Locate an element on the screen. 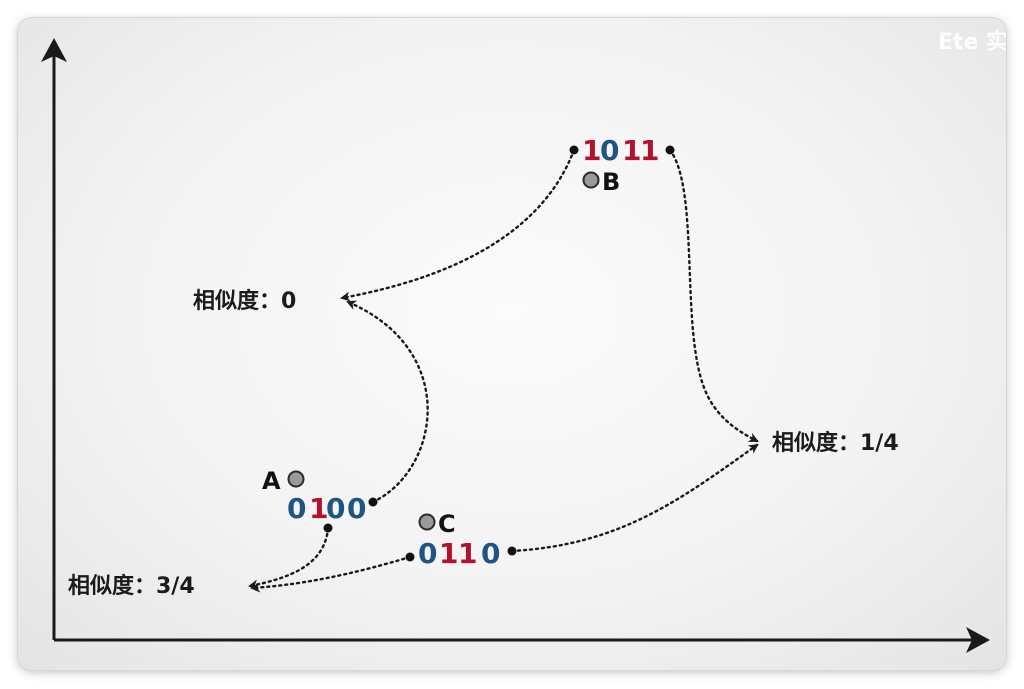  similarity-ac-label: 相似度：3/4 is located at coordinates (131, 586).